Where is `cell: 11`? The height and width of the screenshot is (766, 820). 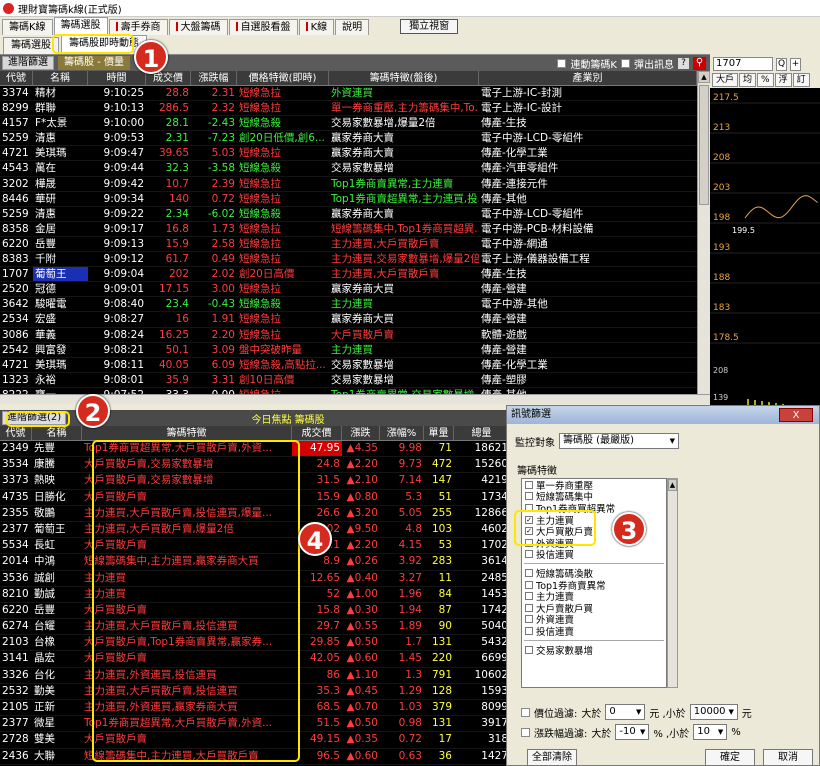 cell: 11 is located at coordinates (445, 577).